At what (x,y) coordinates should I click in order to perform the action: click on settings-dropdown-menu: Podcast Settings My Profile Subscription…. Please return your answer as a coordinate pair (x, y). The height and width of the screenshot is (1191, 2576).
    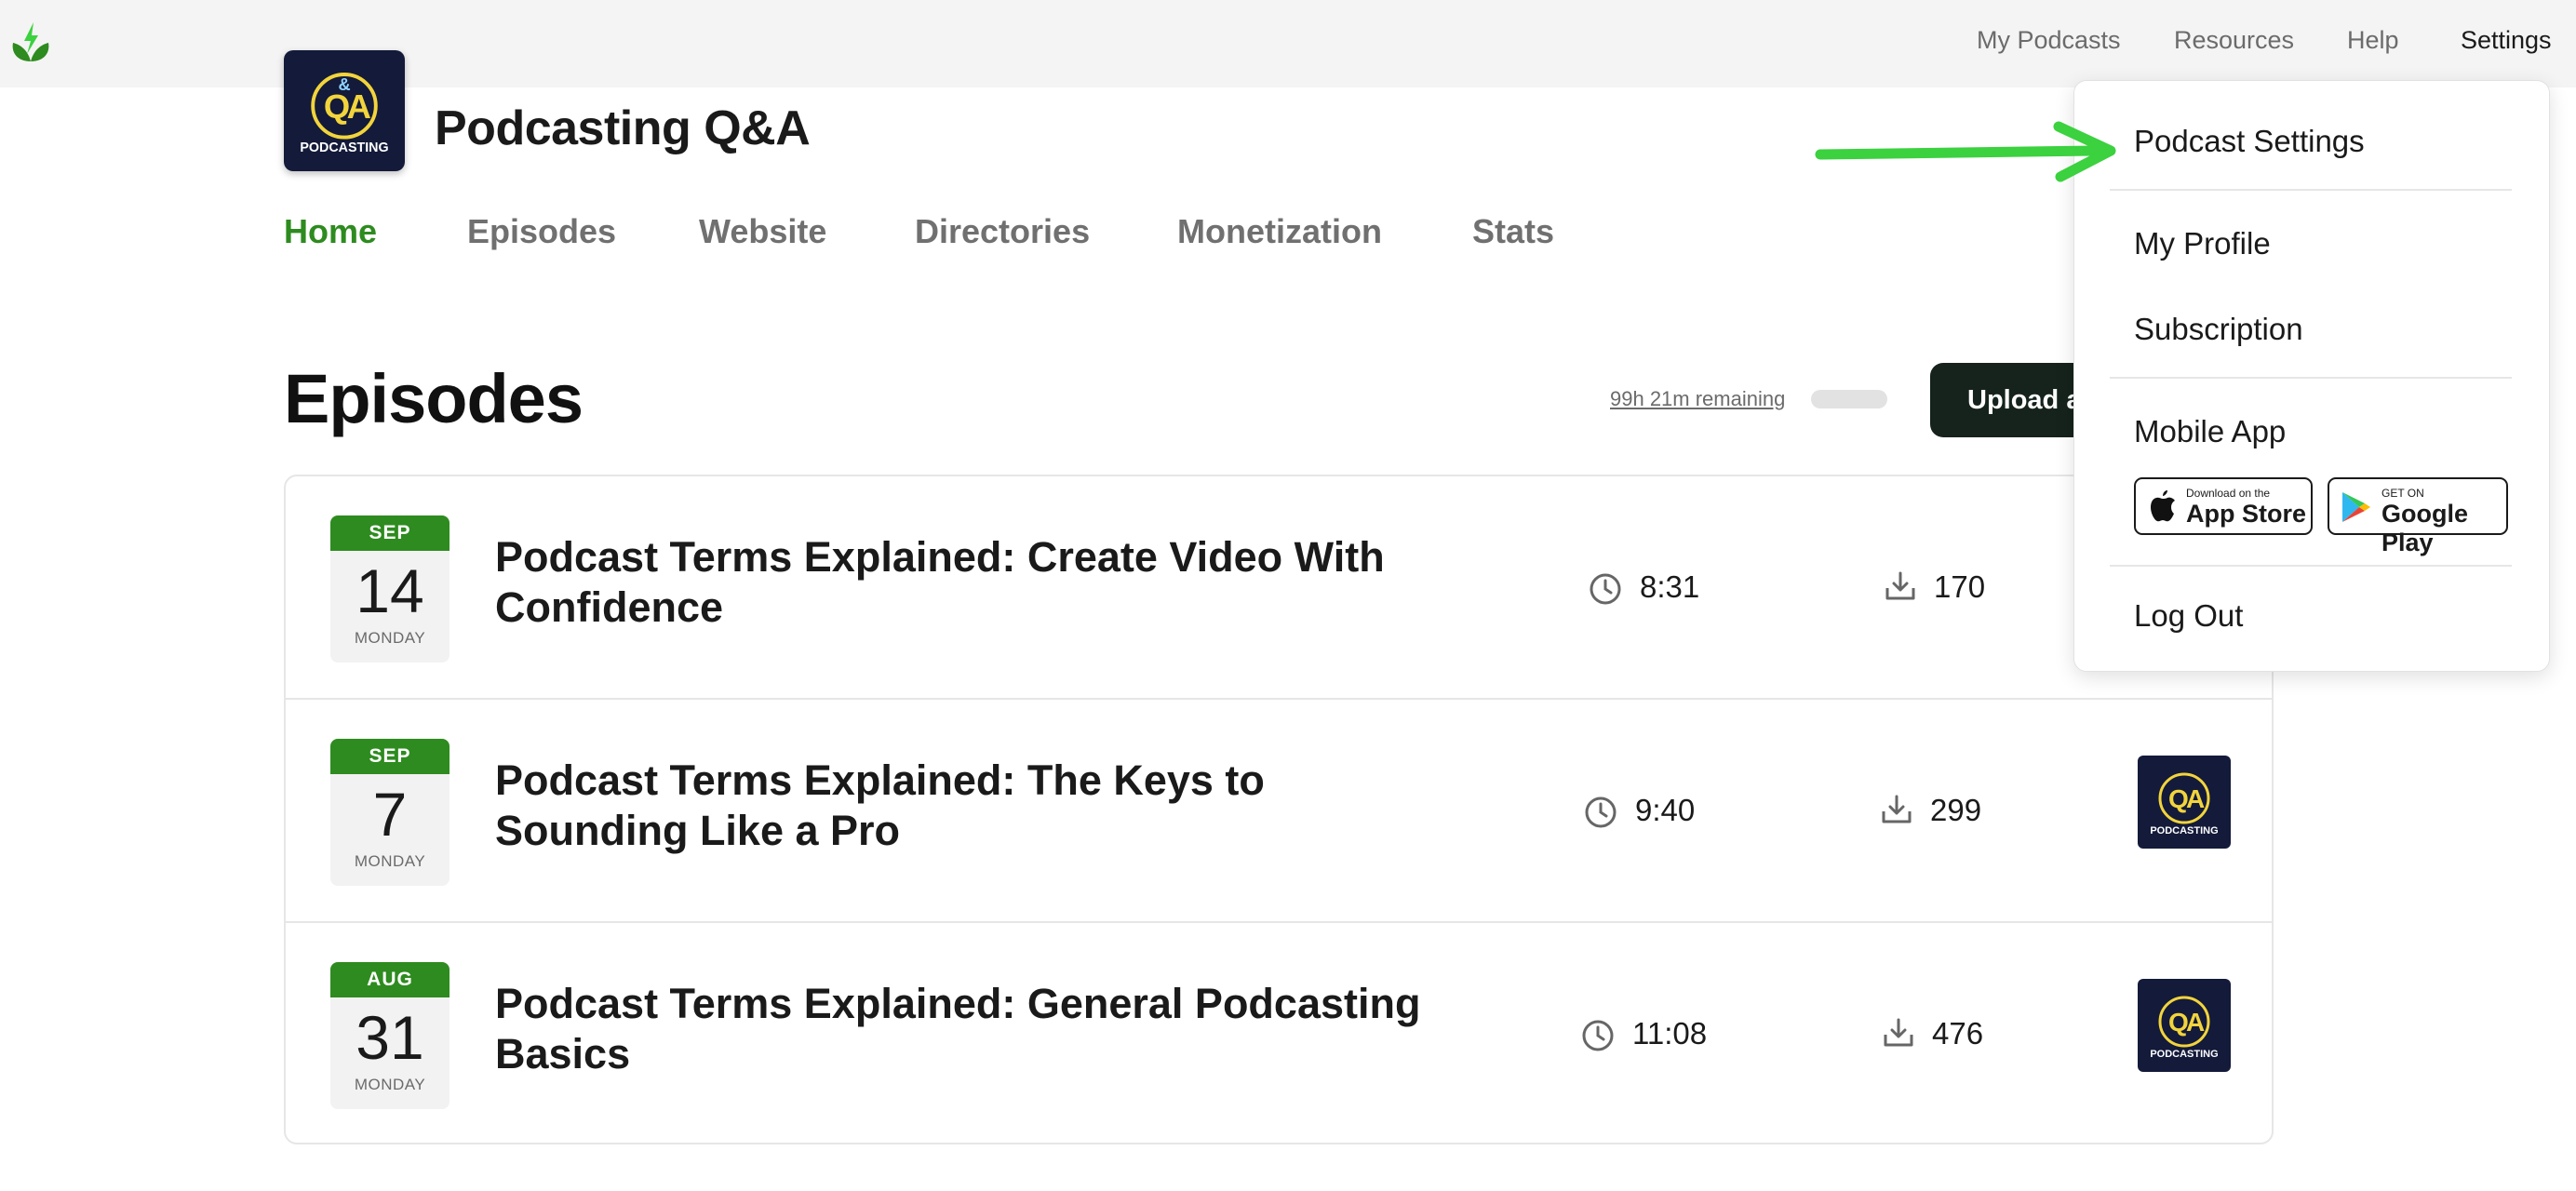
    Looking at the image, I should click on (2311, 376).